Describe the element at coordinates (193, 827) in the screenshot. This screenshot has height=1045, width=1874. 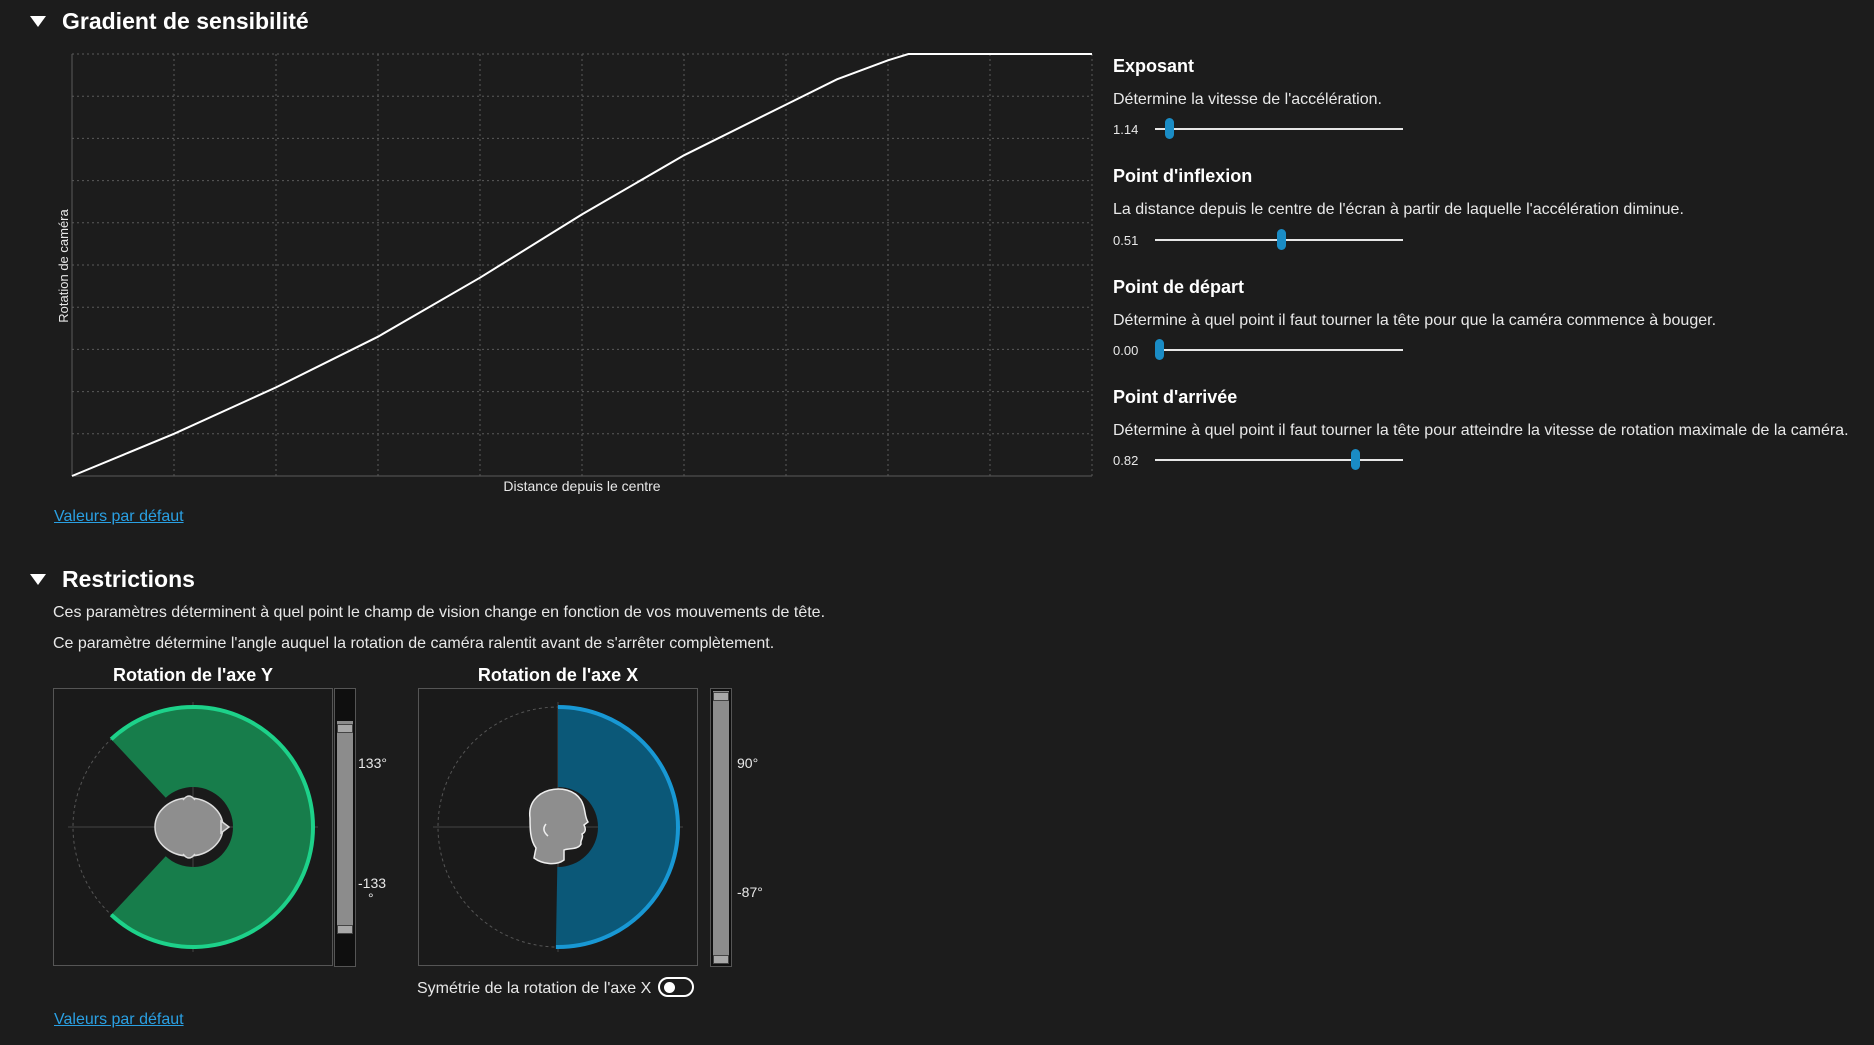
I see `y-axis-rotation-diagram` at that location.